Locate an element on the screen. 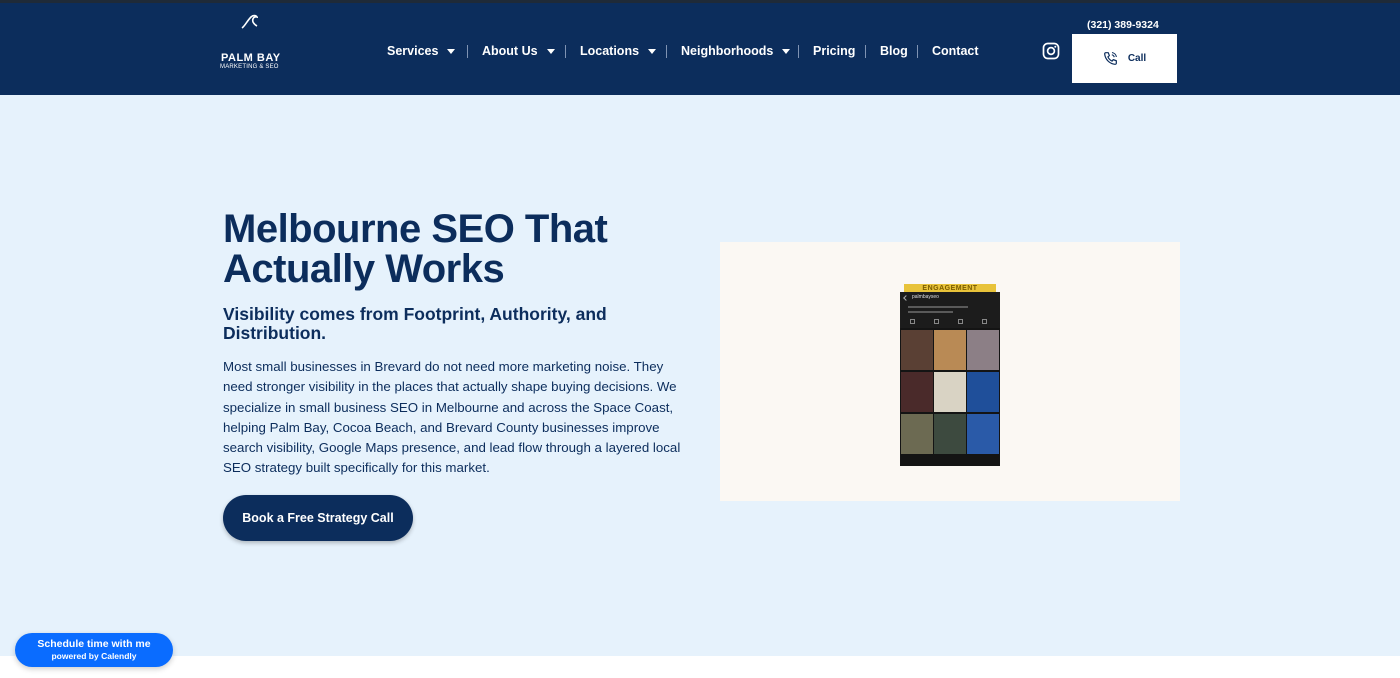  nav-item-blog: Blog is located at coordinates (894, 51).